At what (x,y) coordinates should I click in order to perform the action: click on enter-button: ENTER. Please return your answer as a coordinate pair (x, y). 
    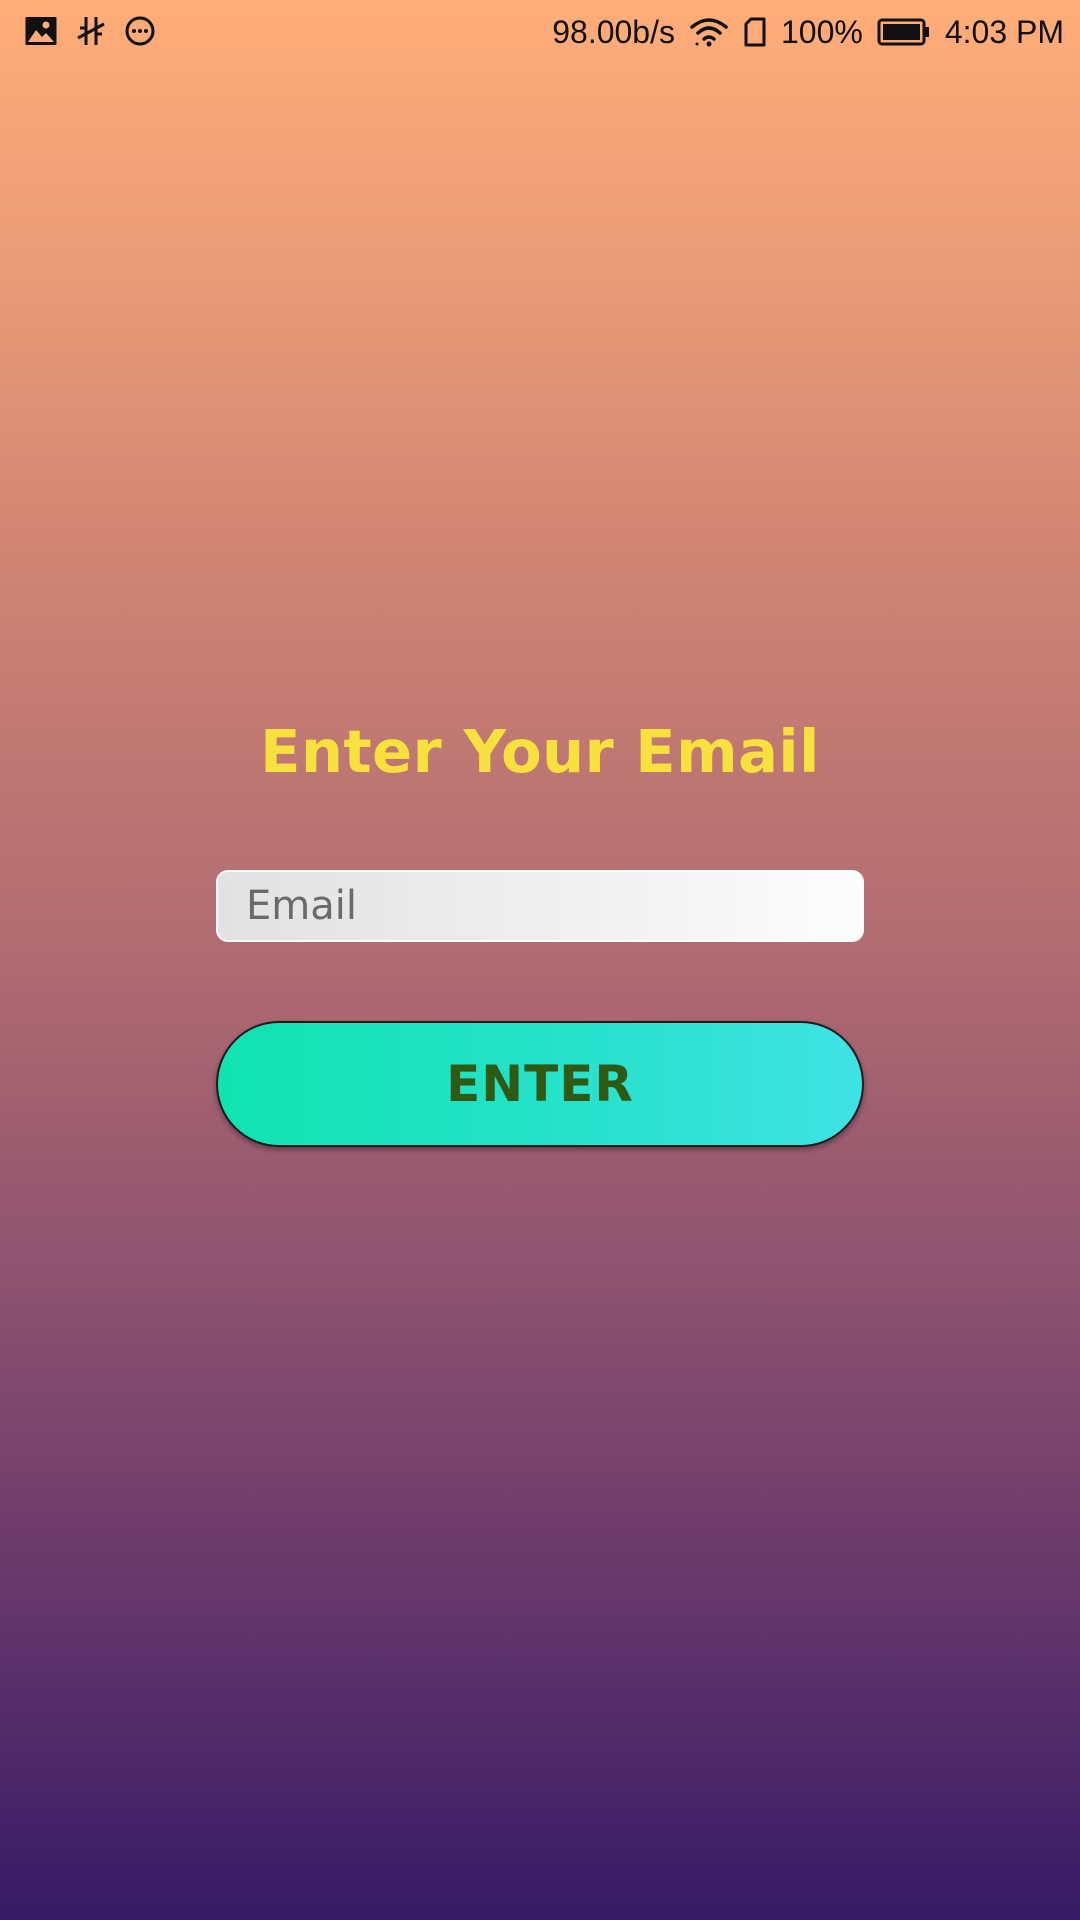
    Looking at the image, I should click on (540, 1084).